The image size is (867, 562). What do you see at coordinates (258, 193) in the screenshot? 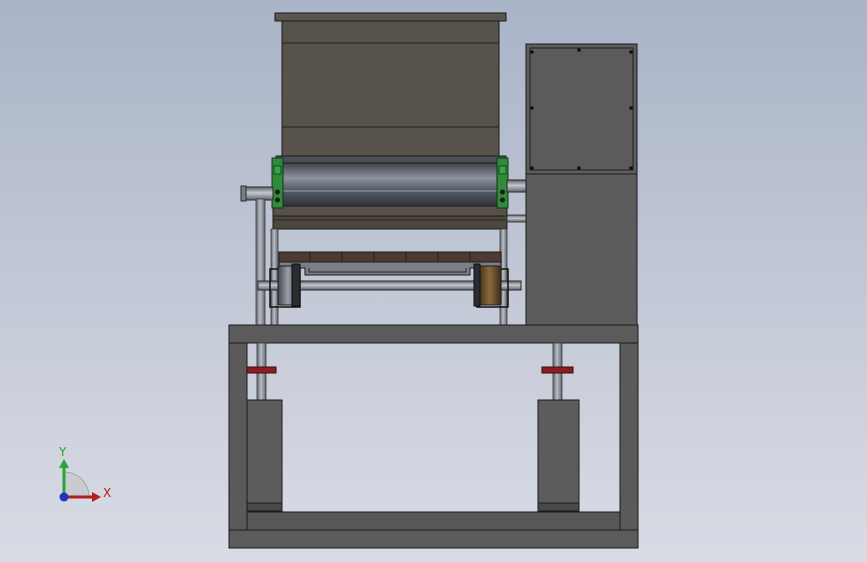
I see `roller-shaft-end-left` at bounding box center [258, 193].